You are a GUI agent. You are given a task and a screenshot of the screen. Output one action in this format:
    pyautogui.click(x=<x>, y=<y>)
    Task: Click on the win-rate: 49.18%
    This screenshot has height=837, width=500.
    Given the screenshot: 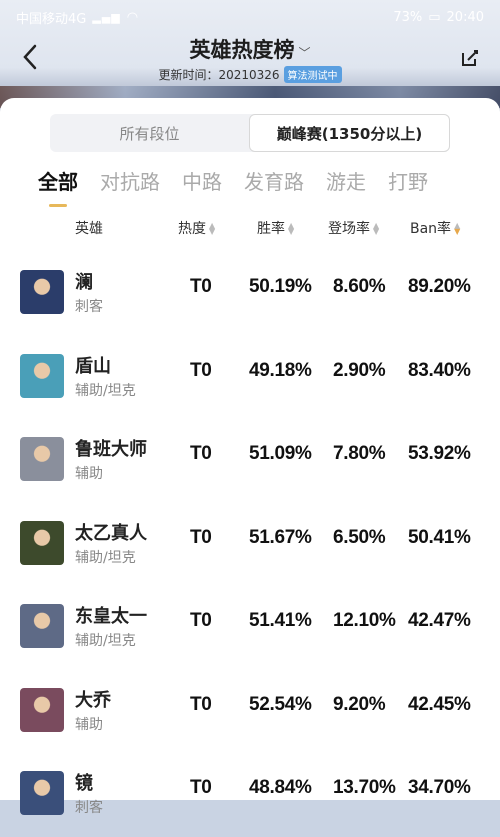 What is the action you would take?
    pyautogui.click(x=280, y=370)
    